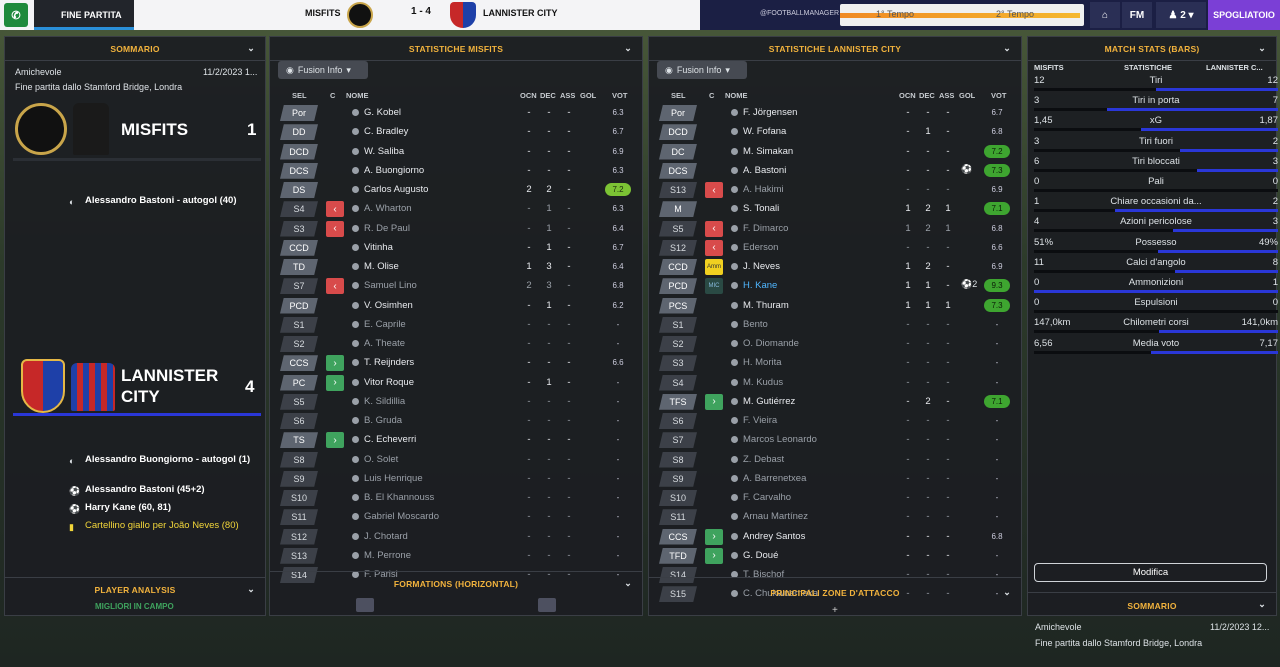 The image size is (1280, 667). What do you see at coordinates (455, 132) in the screenshot?
I see `table-row: DD C. Bradley - - - 6.7` at bounding box center [455, 132].